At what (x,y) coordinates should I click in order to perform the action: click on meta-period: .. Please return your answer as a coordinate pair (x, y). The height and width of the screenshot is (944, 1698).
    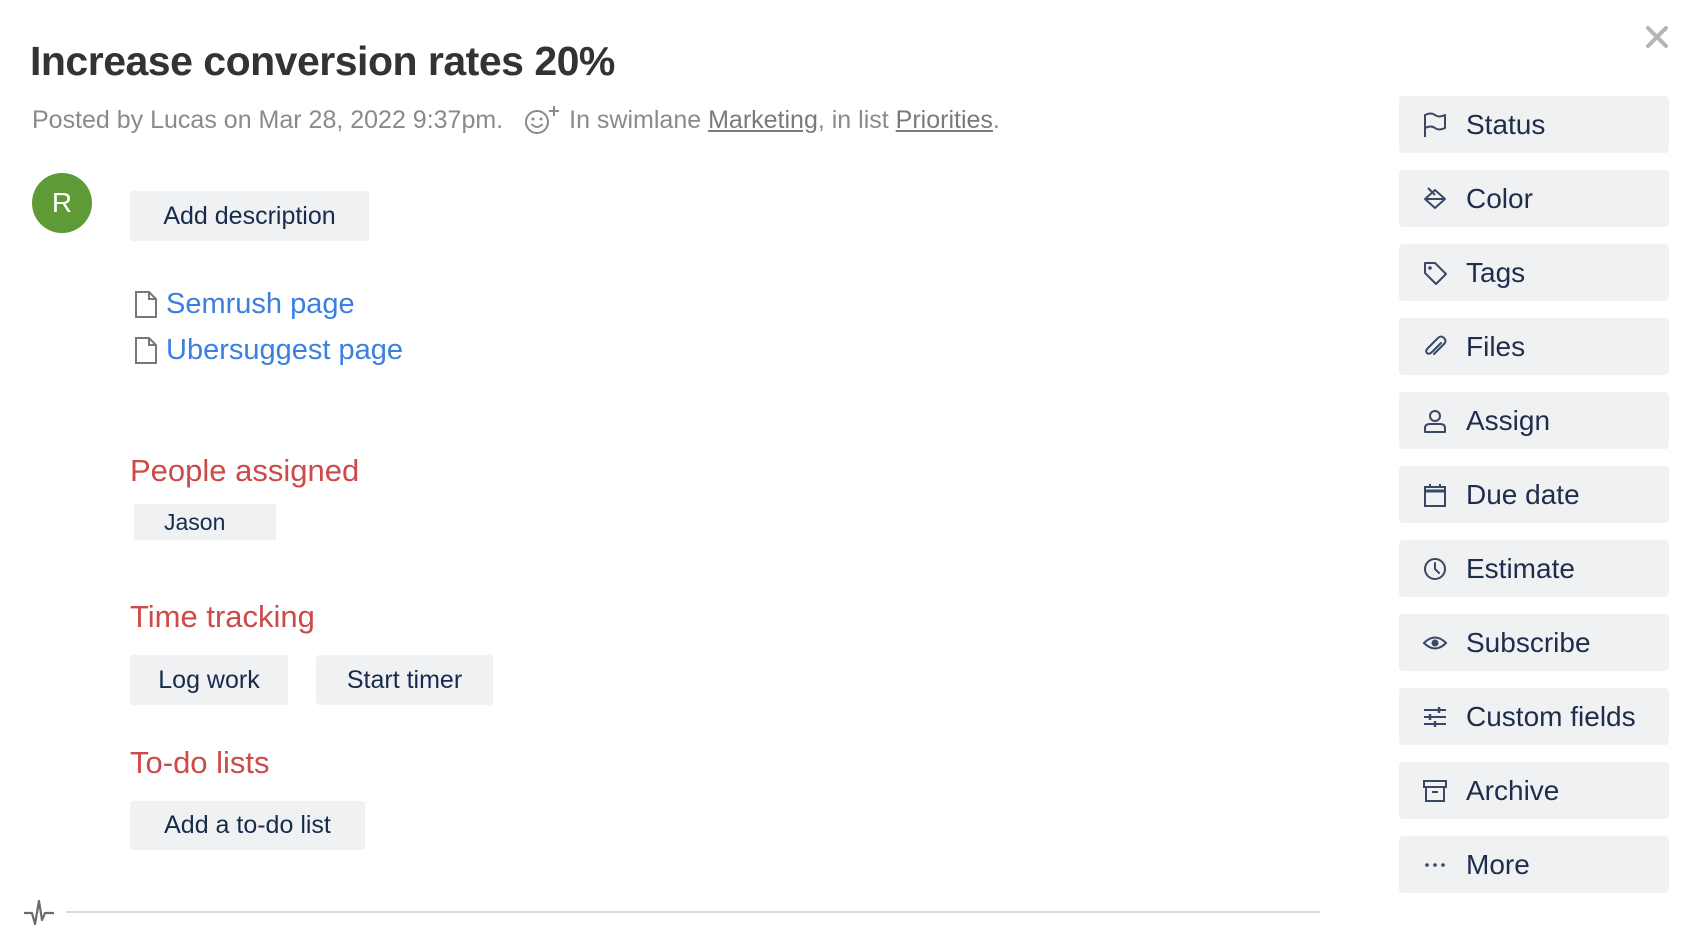
    Looking at the image, I should click on (996, 119).